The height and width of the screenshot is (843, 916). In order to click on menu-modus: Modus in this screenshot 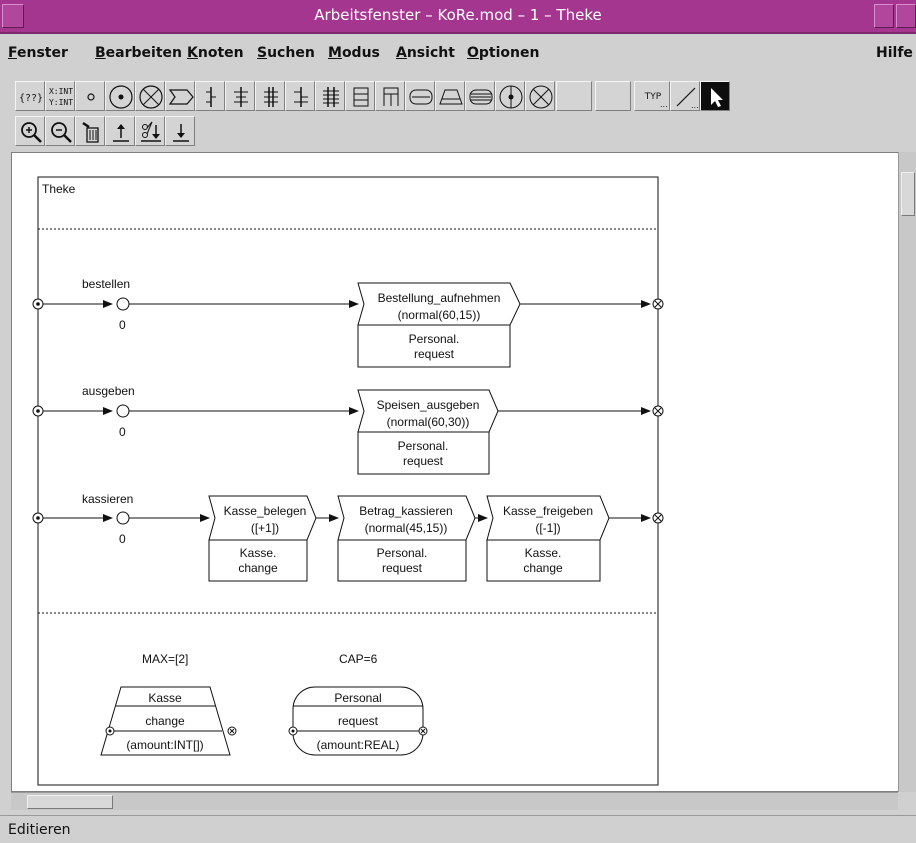, I will do `click(354, 53)`.